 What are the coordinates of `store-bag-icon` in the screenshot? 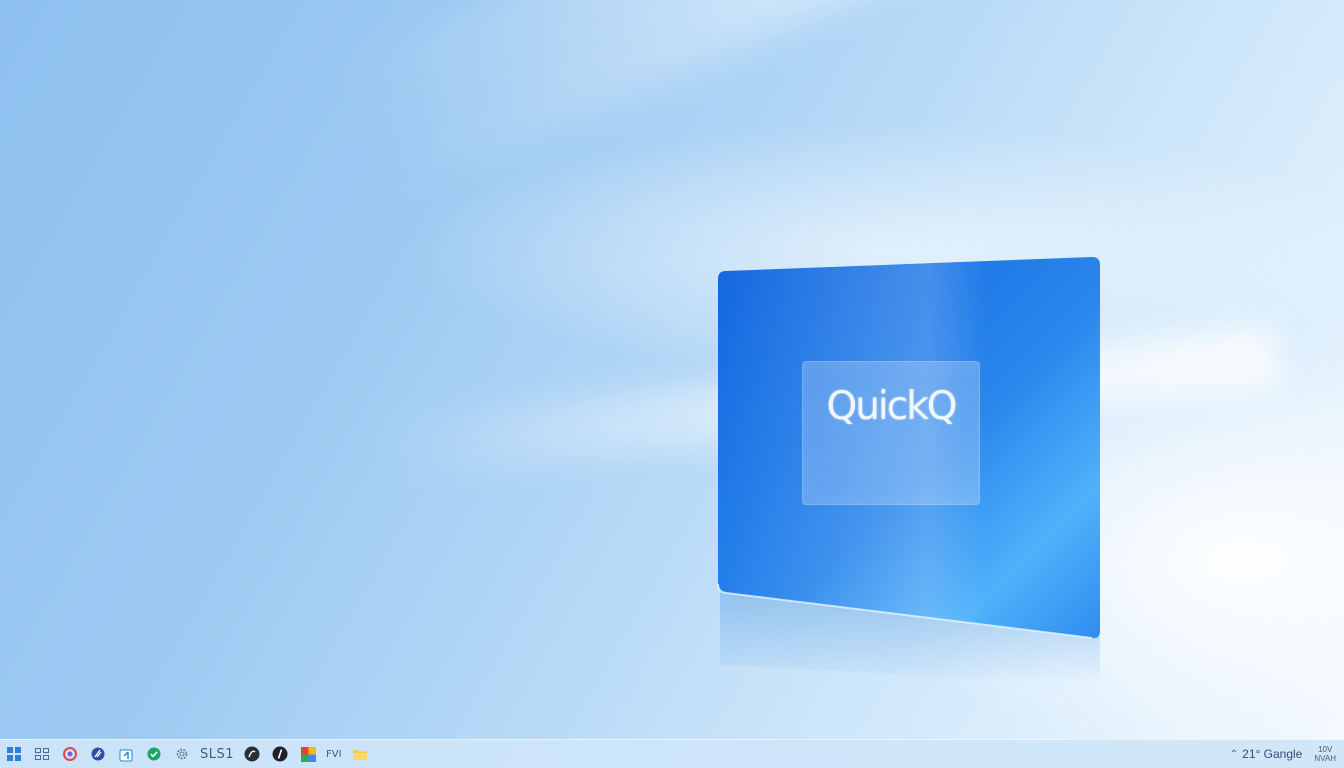 It's located at (126, 754).